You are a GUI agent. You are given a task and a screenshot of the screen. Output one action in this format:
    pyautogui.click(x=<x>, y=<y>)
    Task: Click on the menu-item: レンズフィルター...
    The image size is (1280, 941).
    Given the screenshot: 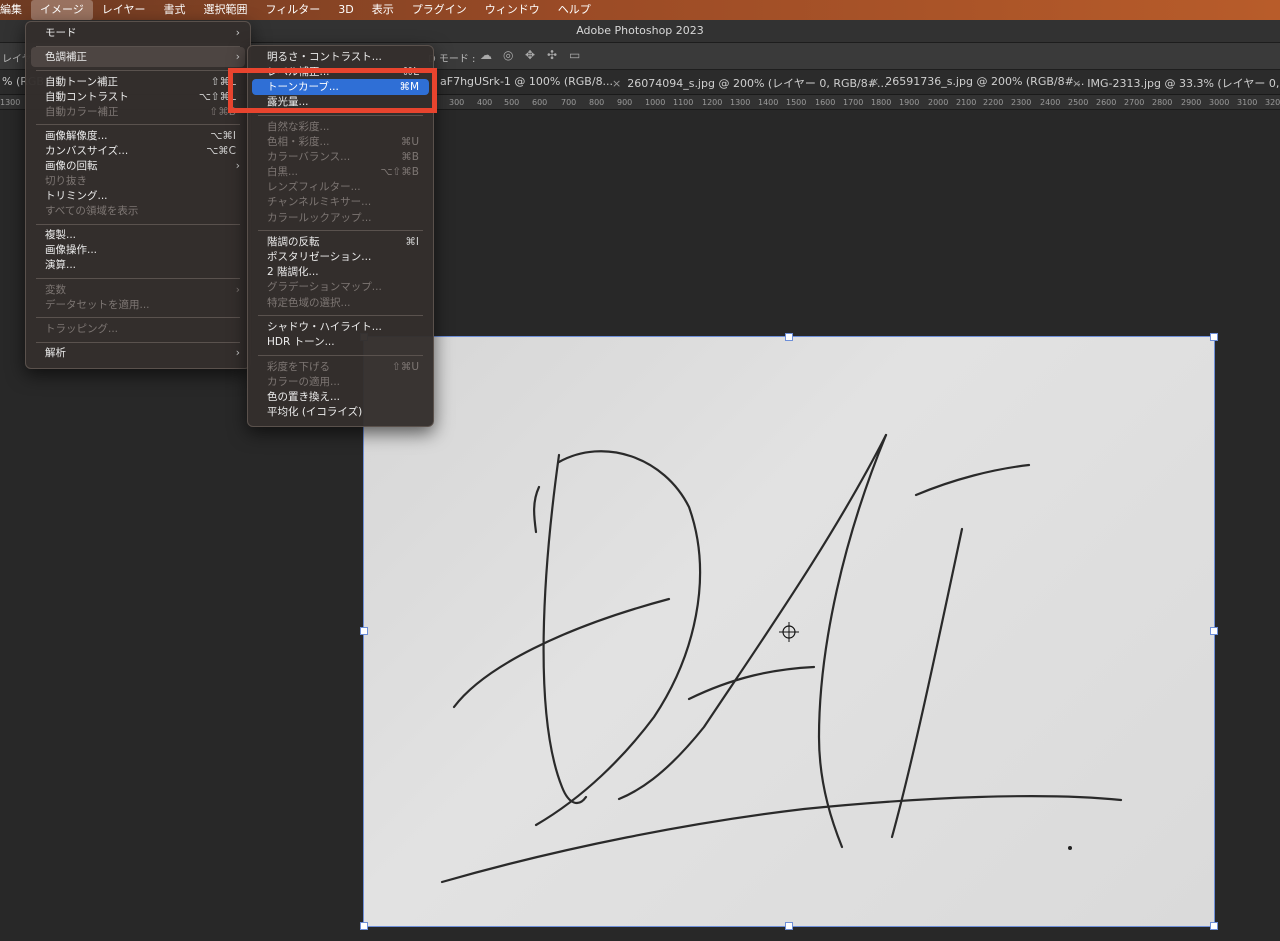 What is the action you would take?
    pyautogui.click(x=340, y=187)
    